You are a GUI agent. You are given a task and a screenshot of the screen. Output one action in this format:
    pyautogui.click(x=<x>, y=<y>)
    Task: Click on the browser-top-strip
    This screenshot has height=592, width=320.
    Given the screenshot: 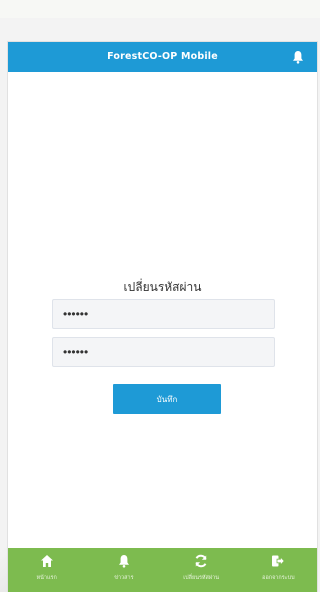 What is the action you would take?
    pyautogui.click(x=160, y=10)
    